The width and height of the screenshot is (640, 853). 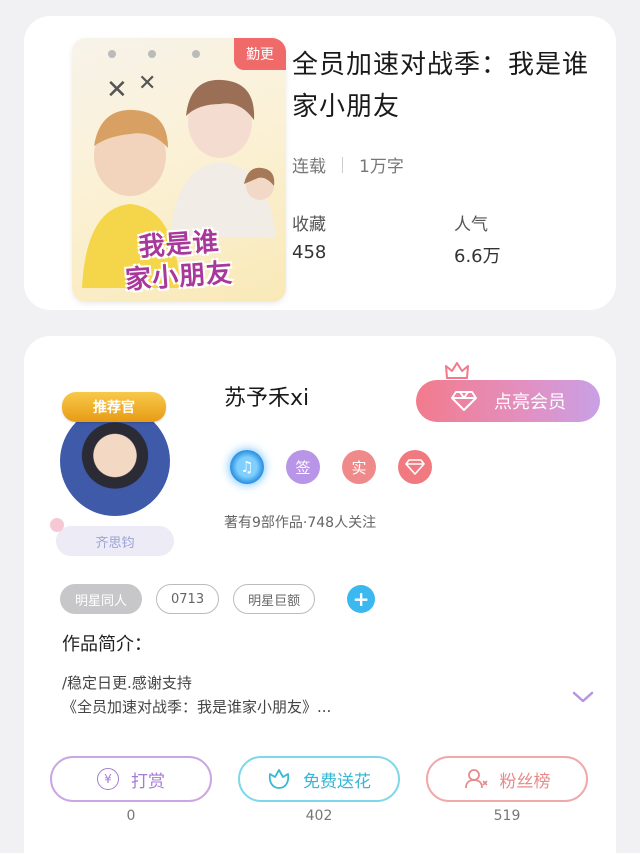 What do you see at coordinates (361, 599) in the screenshot?
I see `add-tag-icon: +` at bounding box center [361, 599].